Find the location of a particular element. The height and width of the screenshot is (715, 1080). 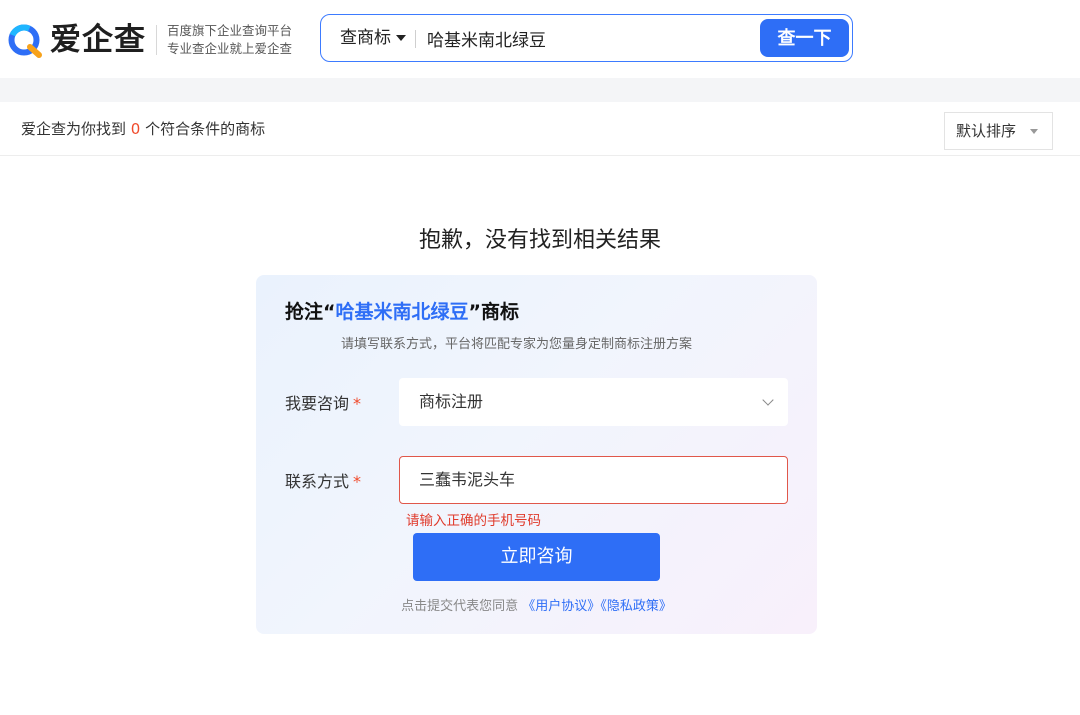

result-summary-bar: 爱企查为你找到 0 个符合条件的商标 默认排序 is located at coordinates (540, 129).